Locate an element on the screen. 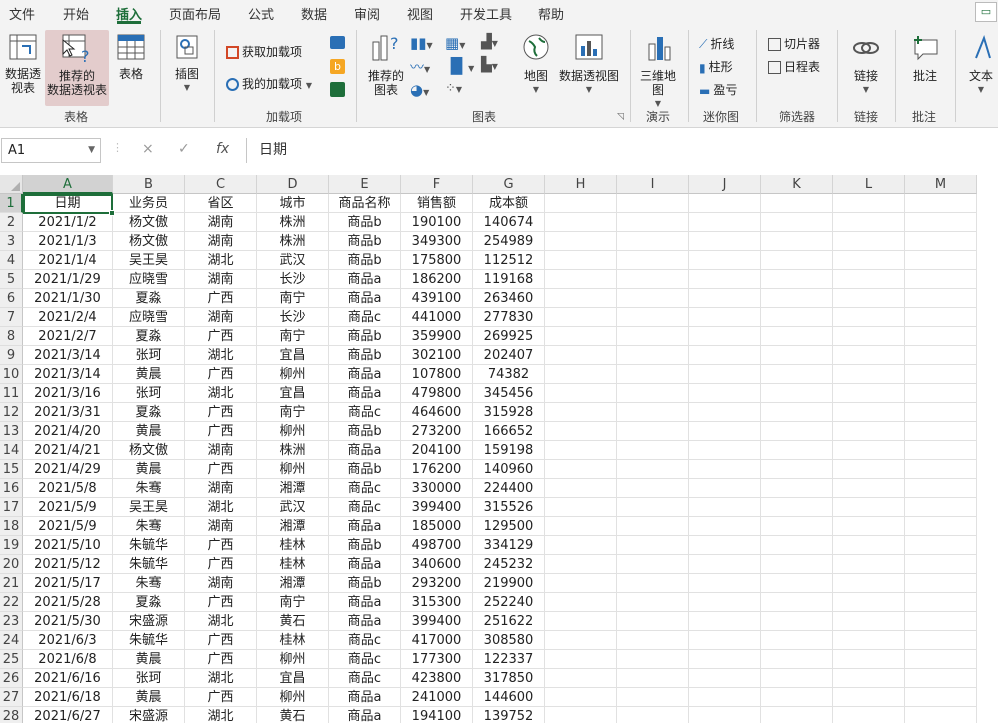 The image size is (998, 723). table-cell: 241000 is located at coordinates (437, 697).